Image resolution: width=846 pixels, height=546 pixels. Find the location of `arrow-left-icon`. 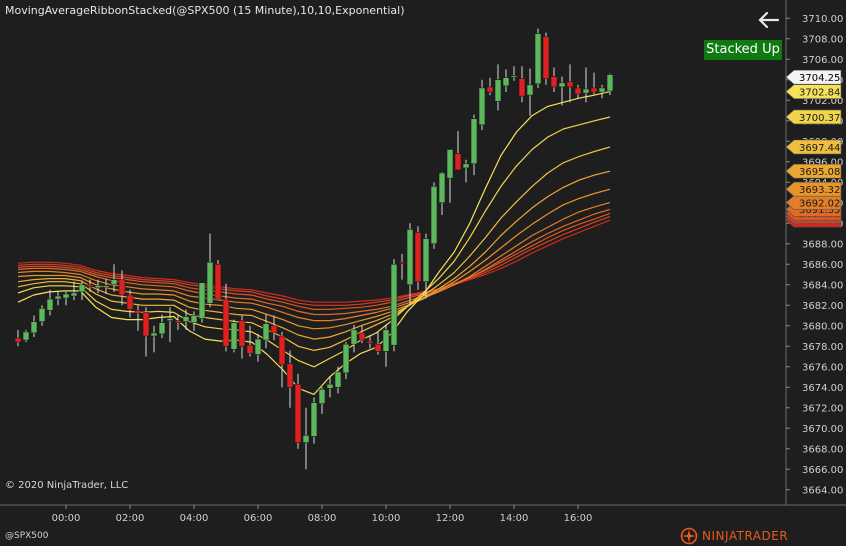

arrow-left-icon is located at coordinates (769, 20).